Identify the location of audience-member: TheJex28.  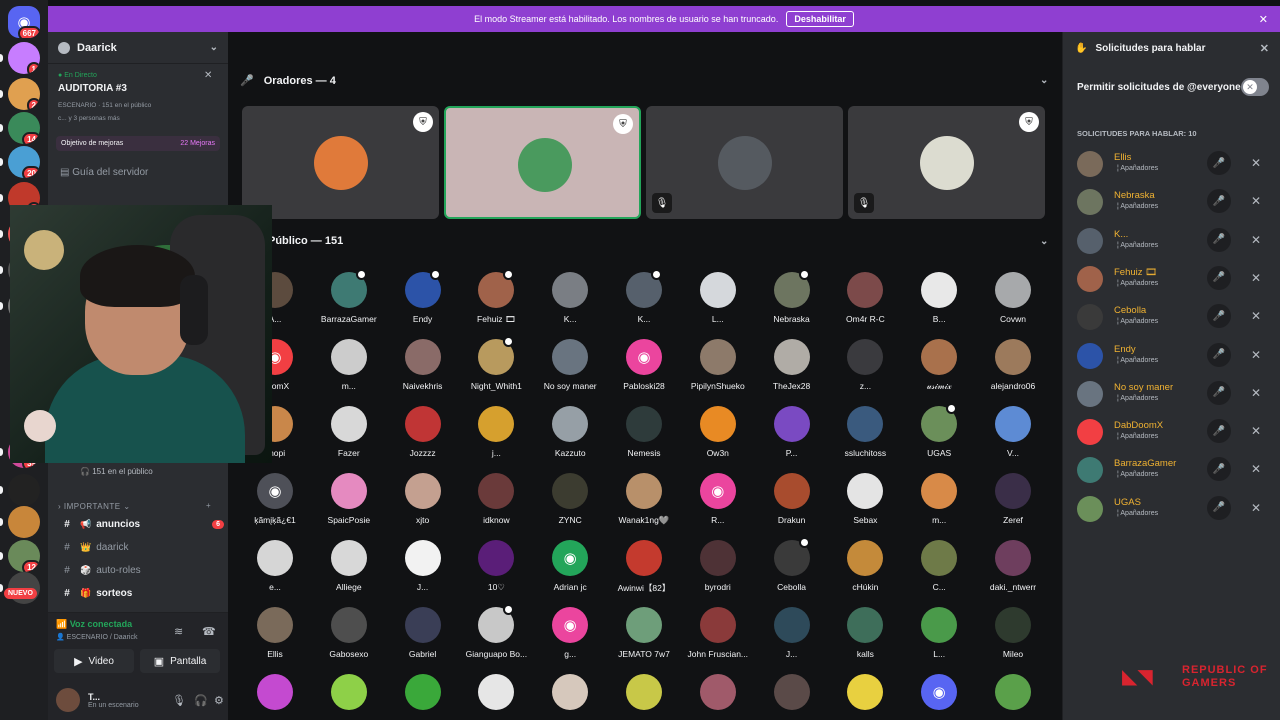
(792, 365).